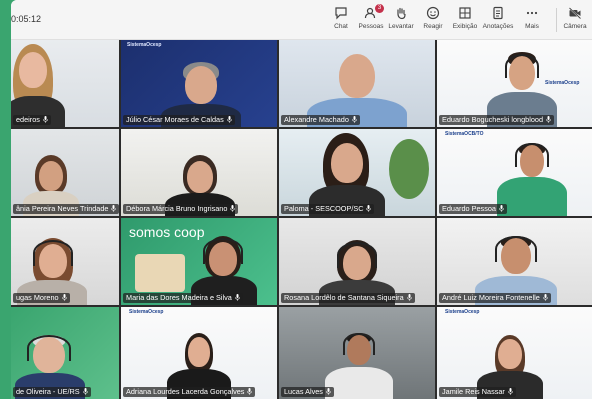 This screenshot has height=399, width=592. Describe the element at coordinates (357, 261) in the screenshot. I see `participant-tile: Rosana Lordêlo de Santana Siqueira` at that location.